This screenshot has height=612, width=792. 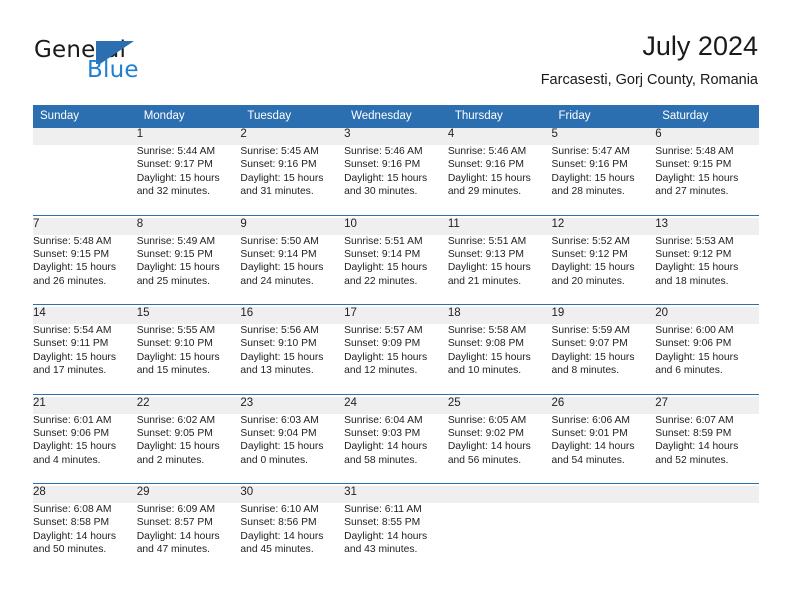 What do you see at coordinates (499, 494) in the screenshot?
I see `day-number-empty` at bounding box center [499, 494].